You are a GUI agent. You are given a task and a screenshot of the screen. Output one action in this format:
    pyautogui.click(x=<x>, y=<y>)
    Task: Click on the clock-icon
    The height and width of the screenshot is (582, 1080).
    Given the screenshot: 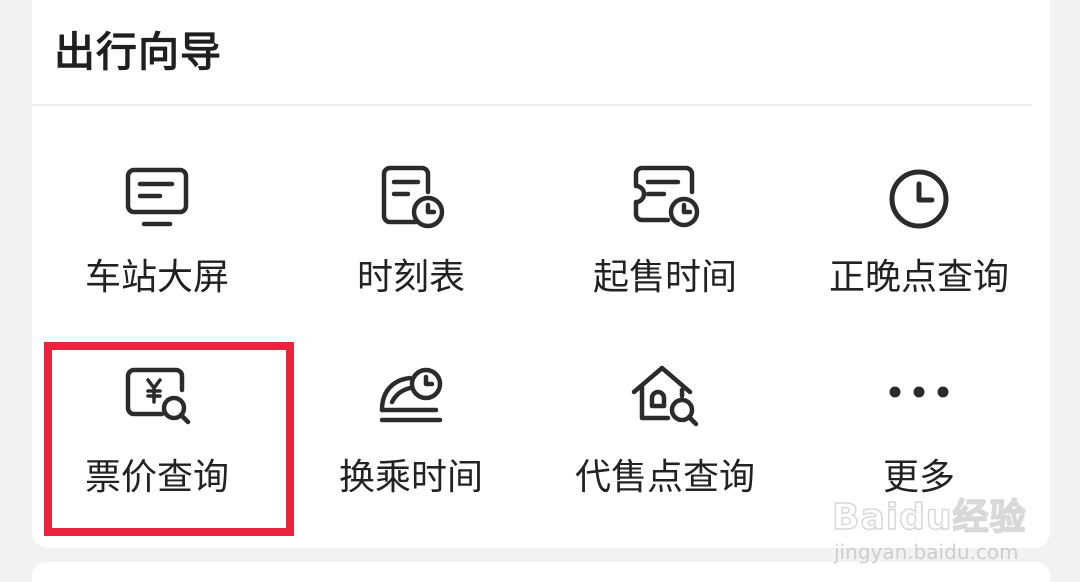 What is the action you would take?
    pyautogui.click(x=919, y=197)
    